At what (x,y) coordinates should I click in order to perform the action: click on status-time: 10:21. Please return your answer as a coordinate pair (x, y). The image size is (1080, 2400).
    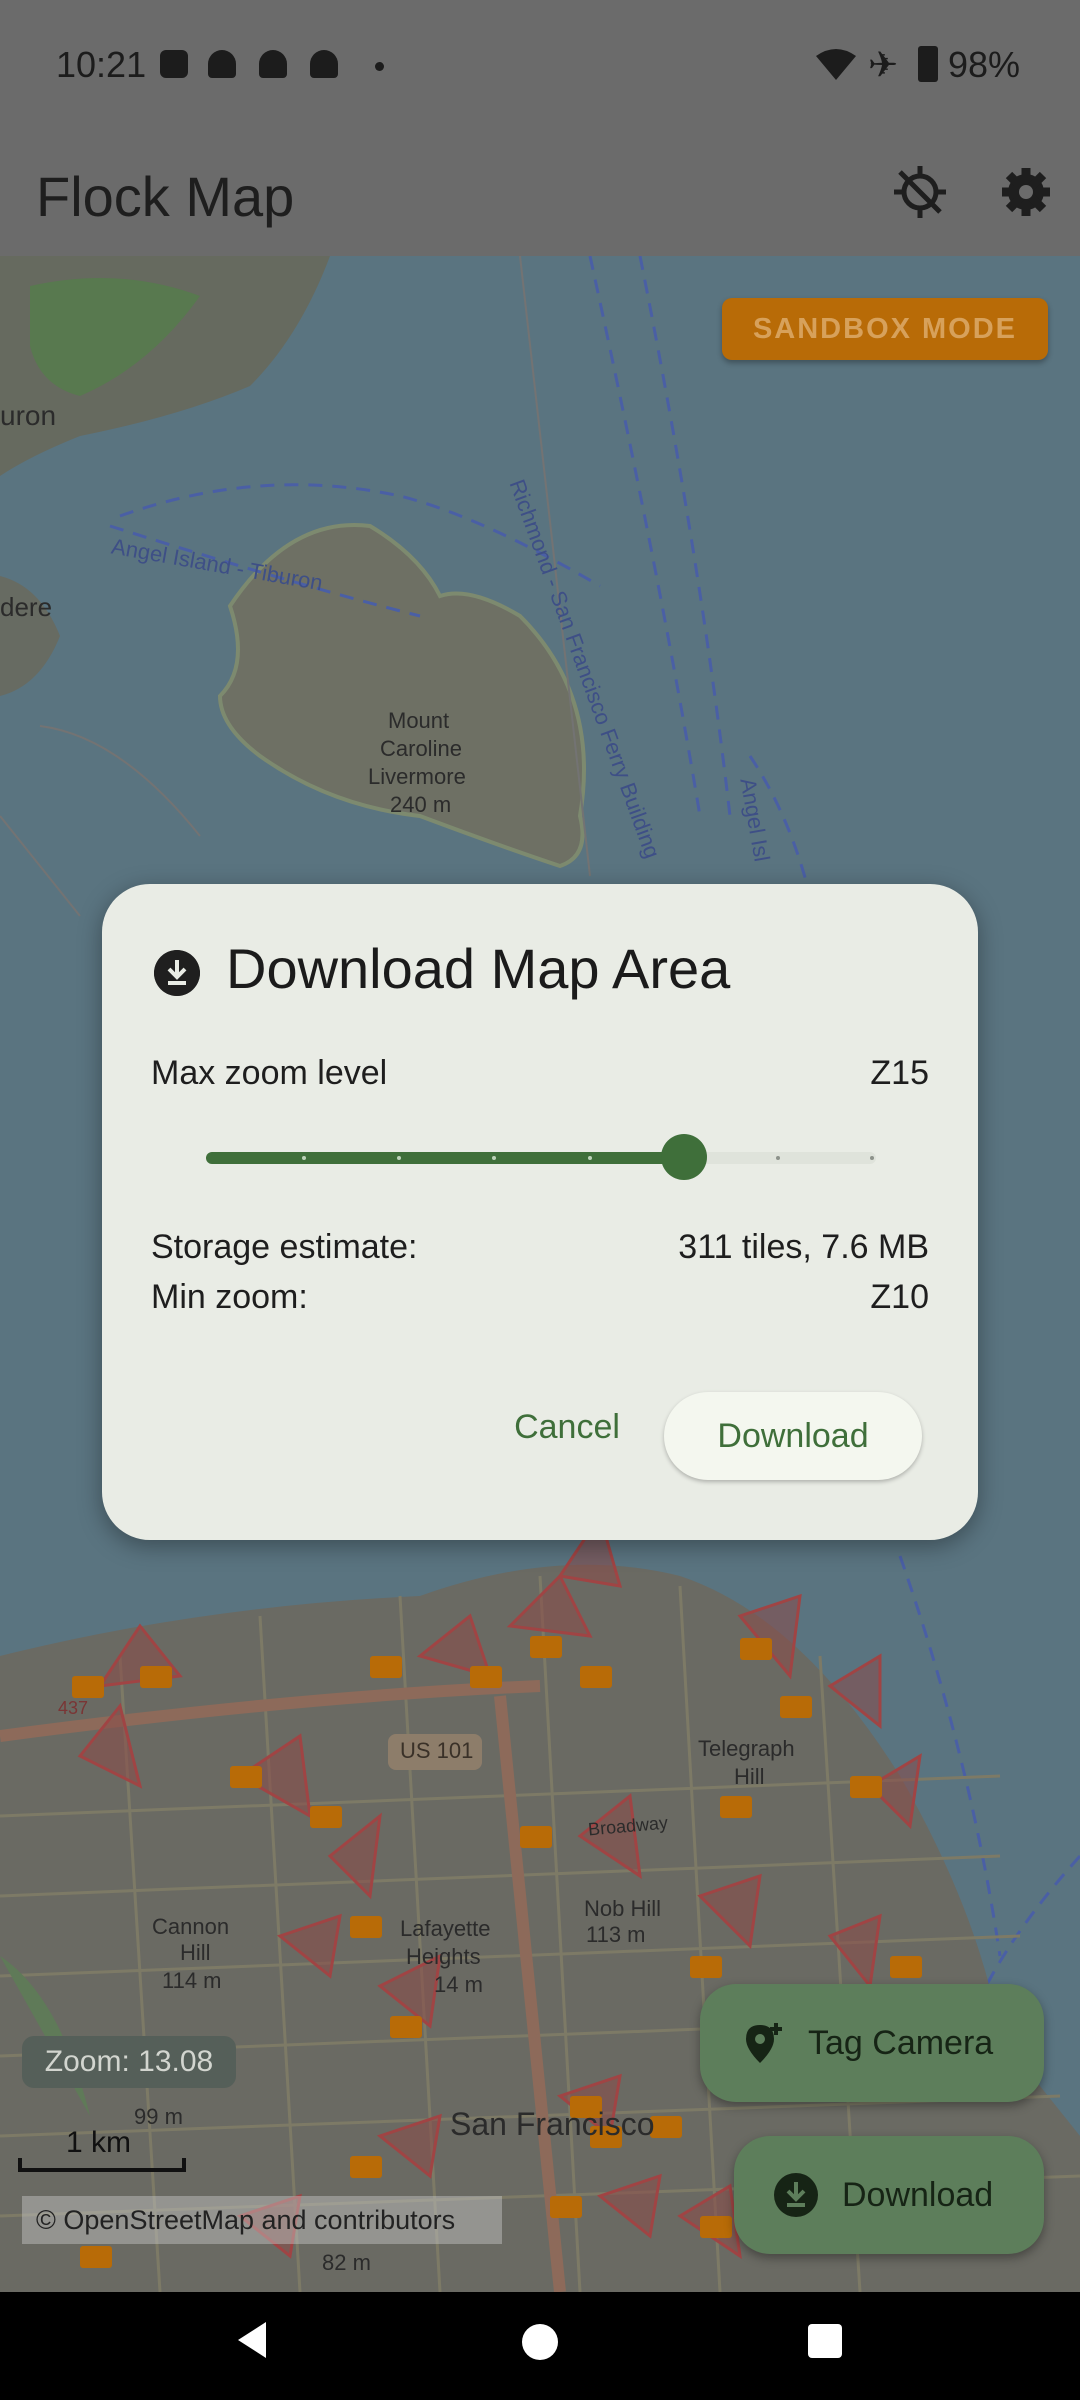
    Looking at the image, I should click on (101, 64).